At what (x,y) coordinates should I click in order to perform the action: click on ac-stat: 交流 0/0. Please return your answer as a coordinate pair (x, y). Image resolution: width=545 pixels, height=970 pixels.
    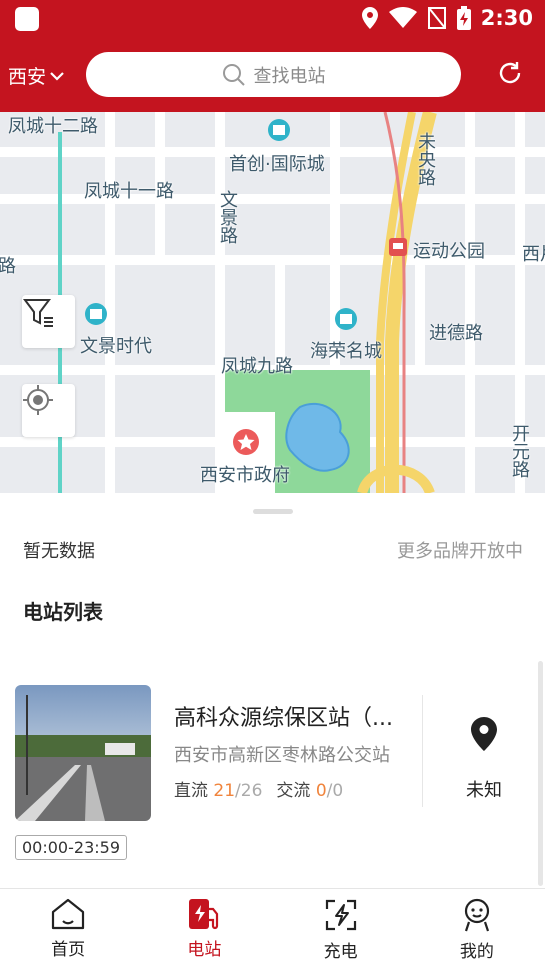
    Looking at the image, I should click on (309, 788).